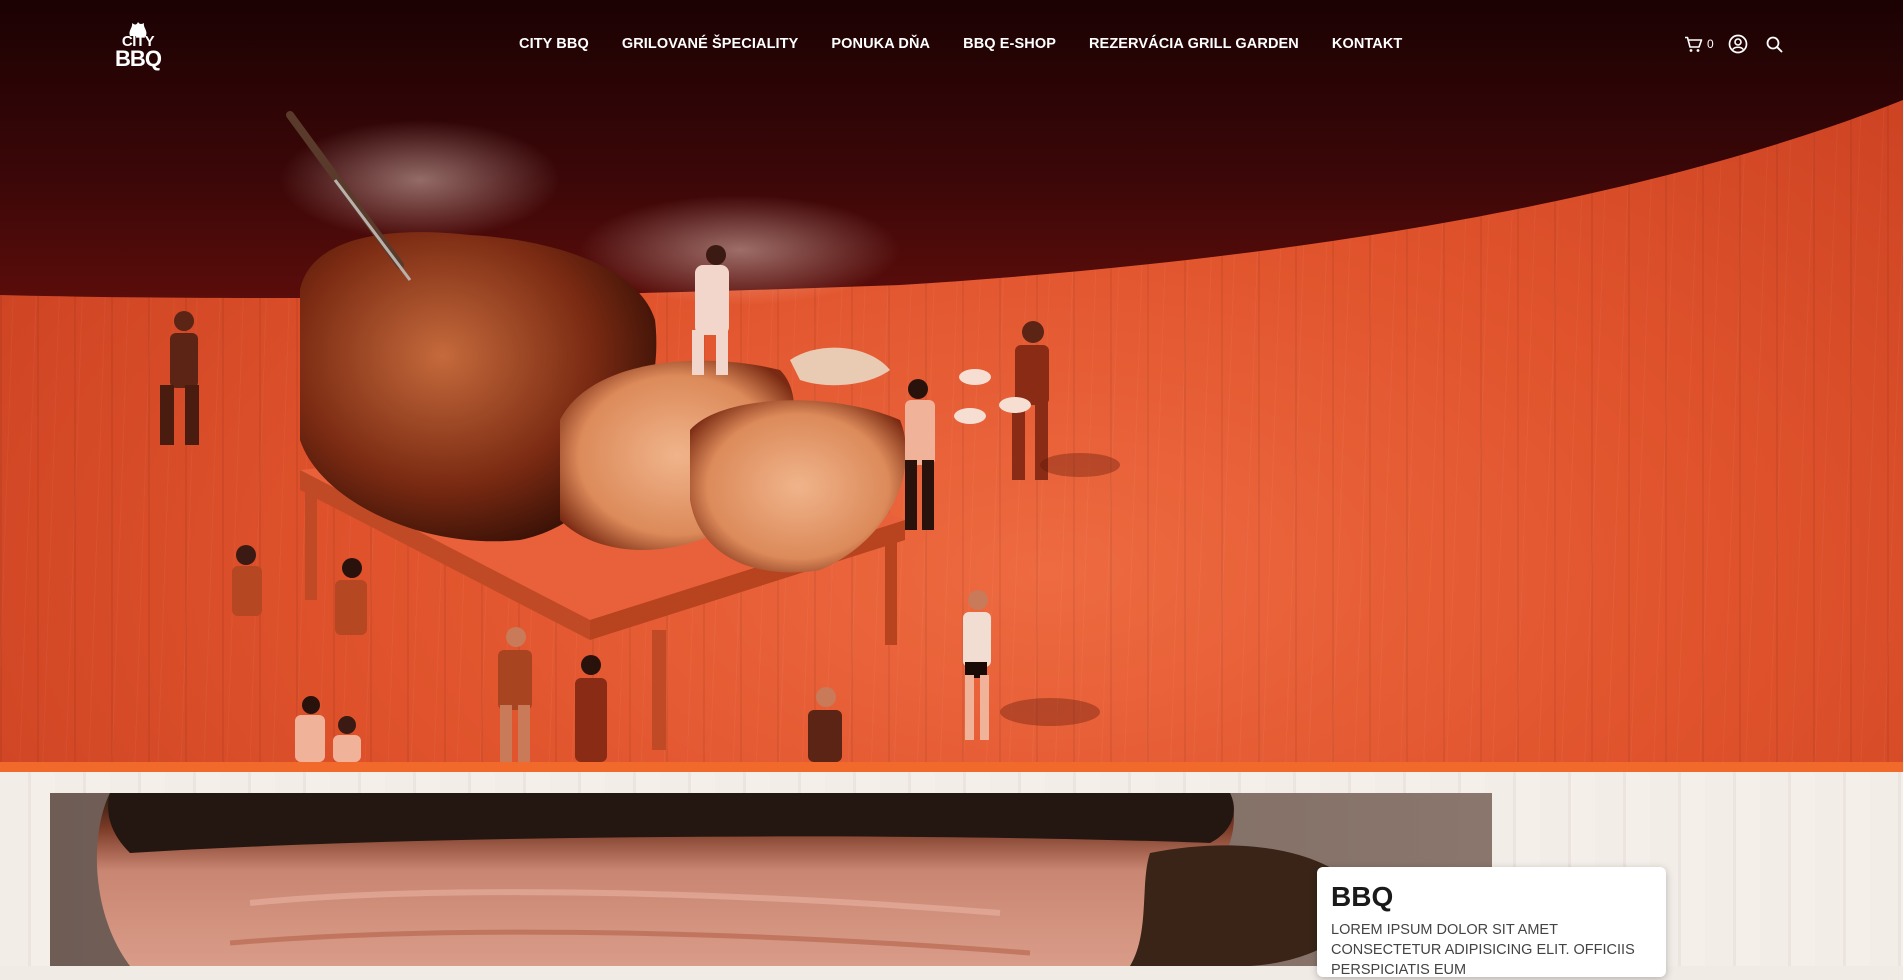 The height and width of the screenshot is (980, 1903). Describe the element at coordinates (880, 47) in the screenshot. I see `nav-daily-offer: PONUKA DŇA` at that location.